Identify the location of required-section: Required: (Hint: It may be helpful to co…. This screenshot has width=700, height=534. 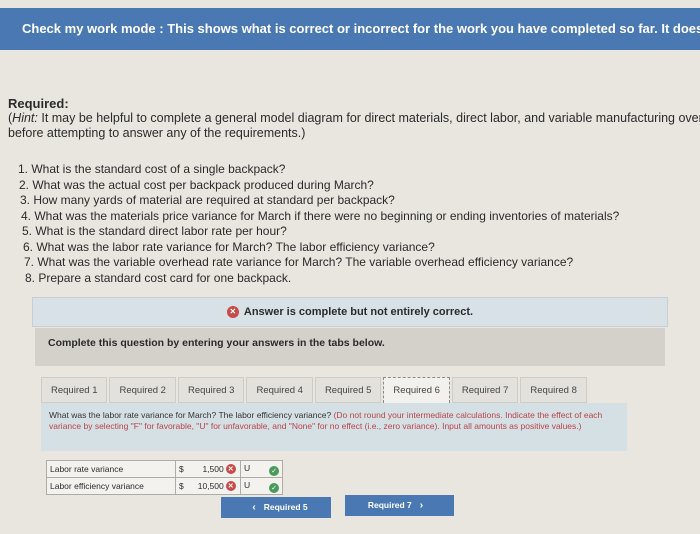
(354, 118).